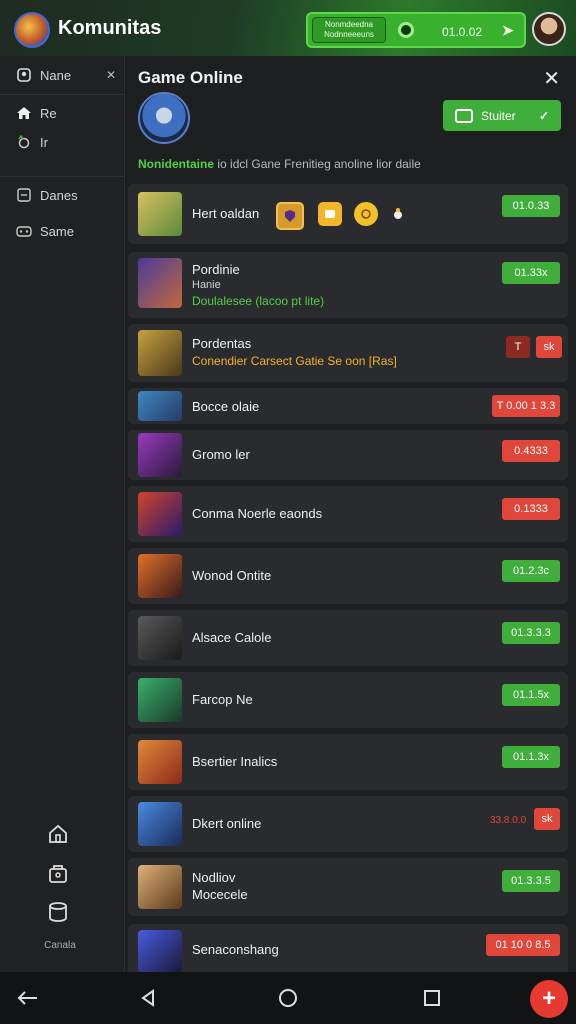 Image resolution: width=576 pixels, height=1024 pixels. I want to click on subtitle-highlight: Nonidentaine, so click(176, 164).